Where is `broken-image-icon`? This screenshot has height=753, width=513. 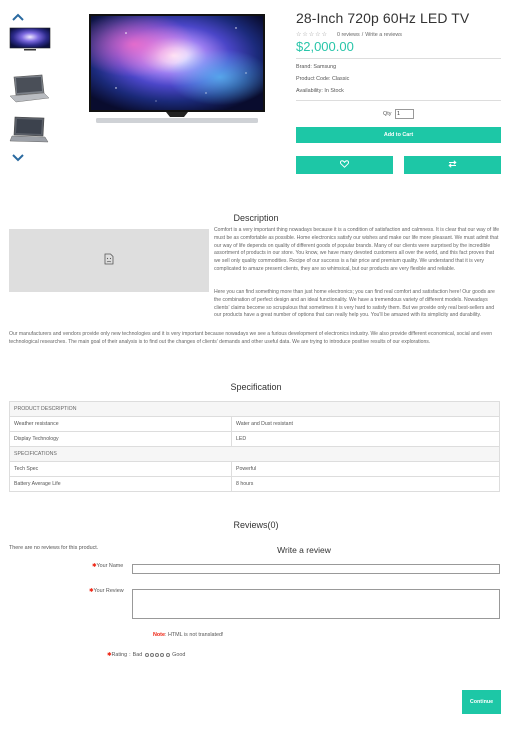
broken-image-icon is located at coordinates (109, 261).